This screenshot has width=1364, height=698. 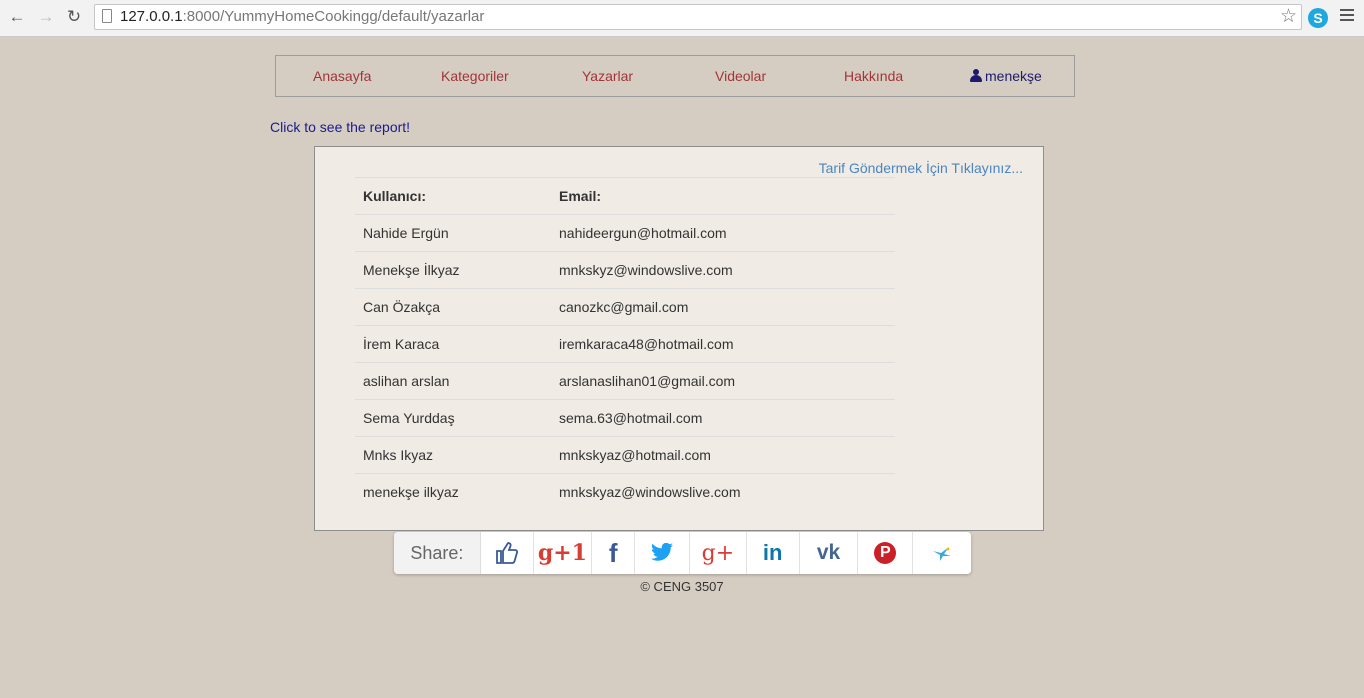 I want to click on nav-user-menu: menekşe, so click(x=1006, y=76).